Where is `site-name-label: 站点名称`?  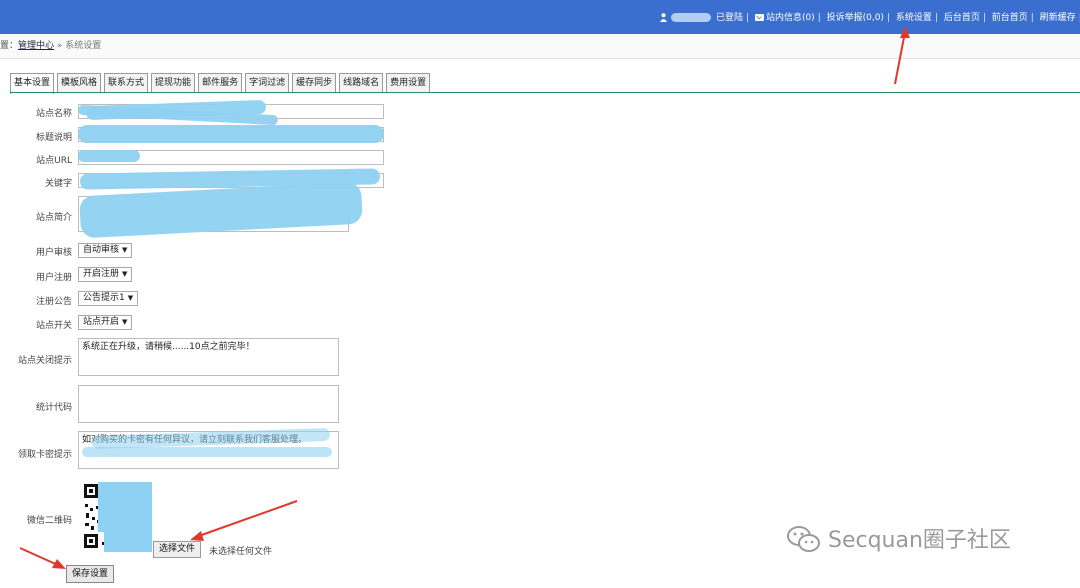
site-name-label: 站点名称 is located at coordinates (53, 114).